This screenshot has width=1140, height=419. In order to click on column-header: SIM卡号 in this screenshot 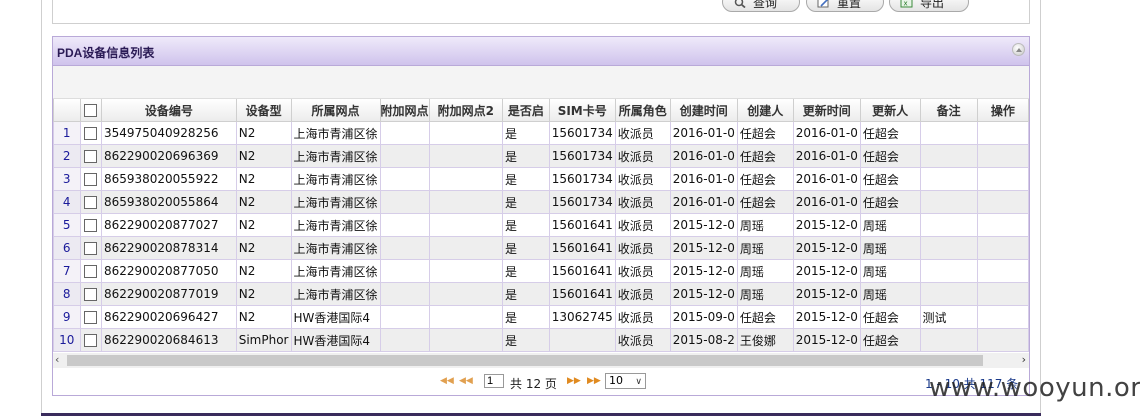, I will do `click(582, 110)`.